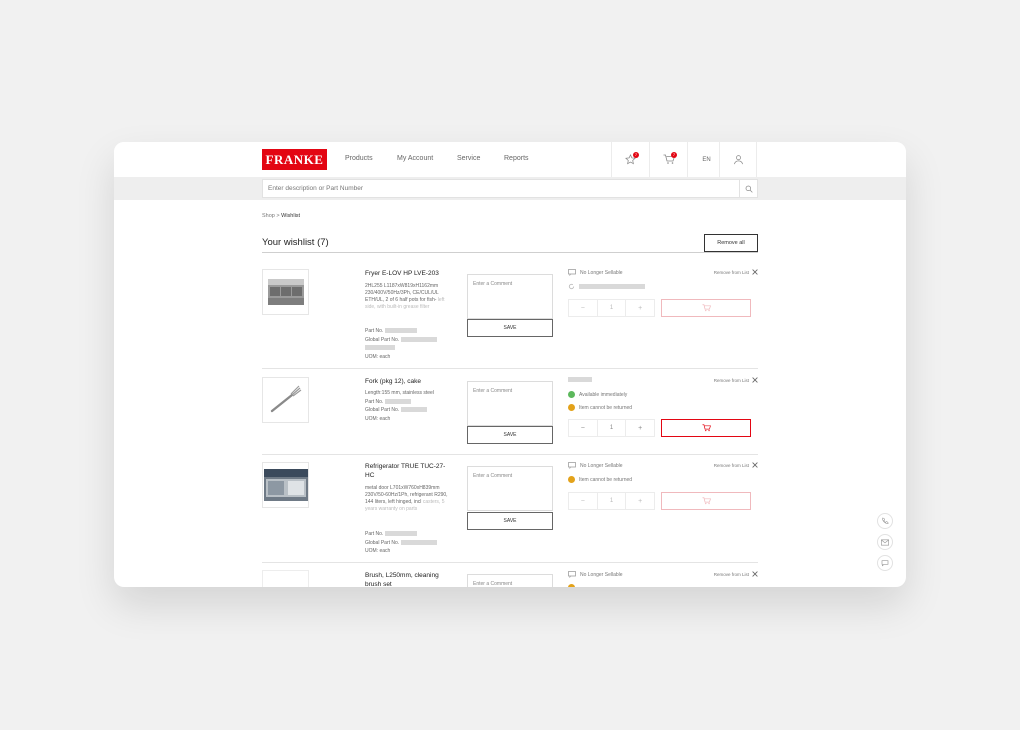  I want to click on product-name: Brush, L250mm, cleaning brush set, so click(409, 579).